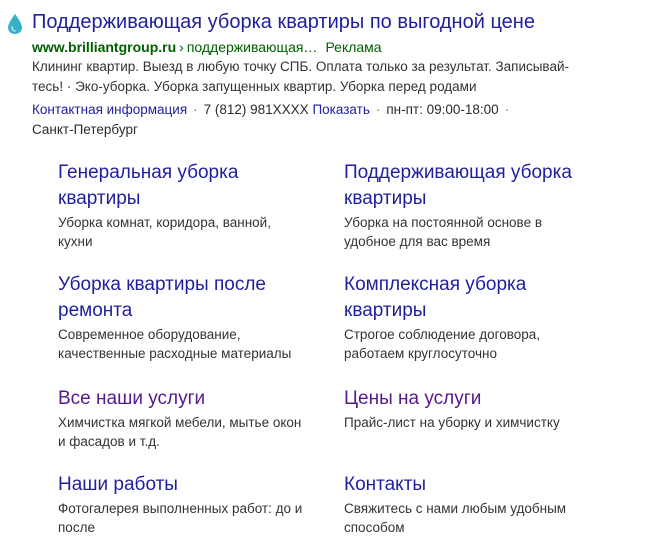  Describe the element at coordinates (474, 186) in the screenshot. I see `sitelink-title: Поддерживающая уборка квартиры` at that location.